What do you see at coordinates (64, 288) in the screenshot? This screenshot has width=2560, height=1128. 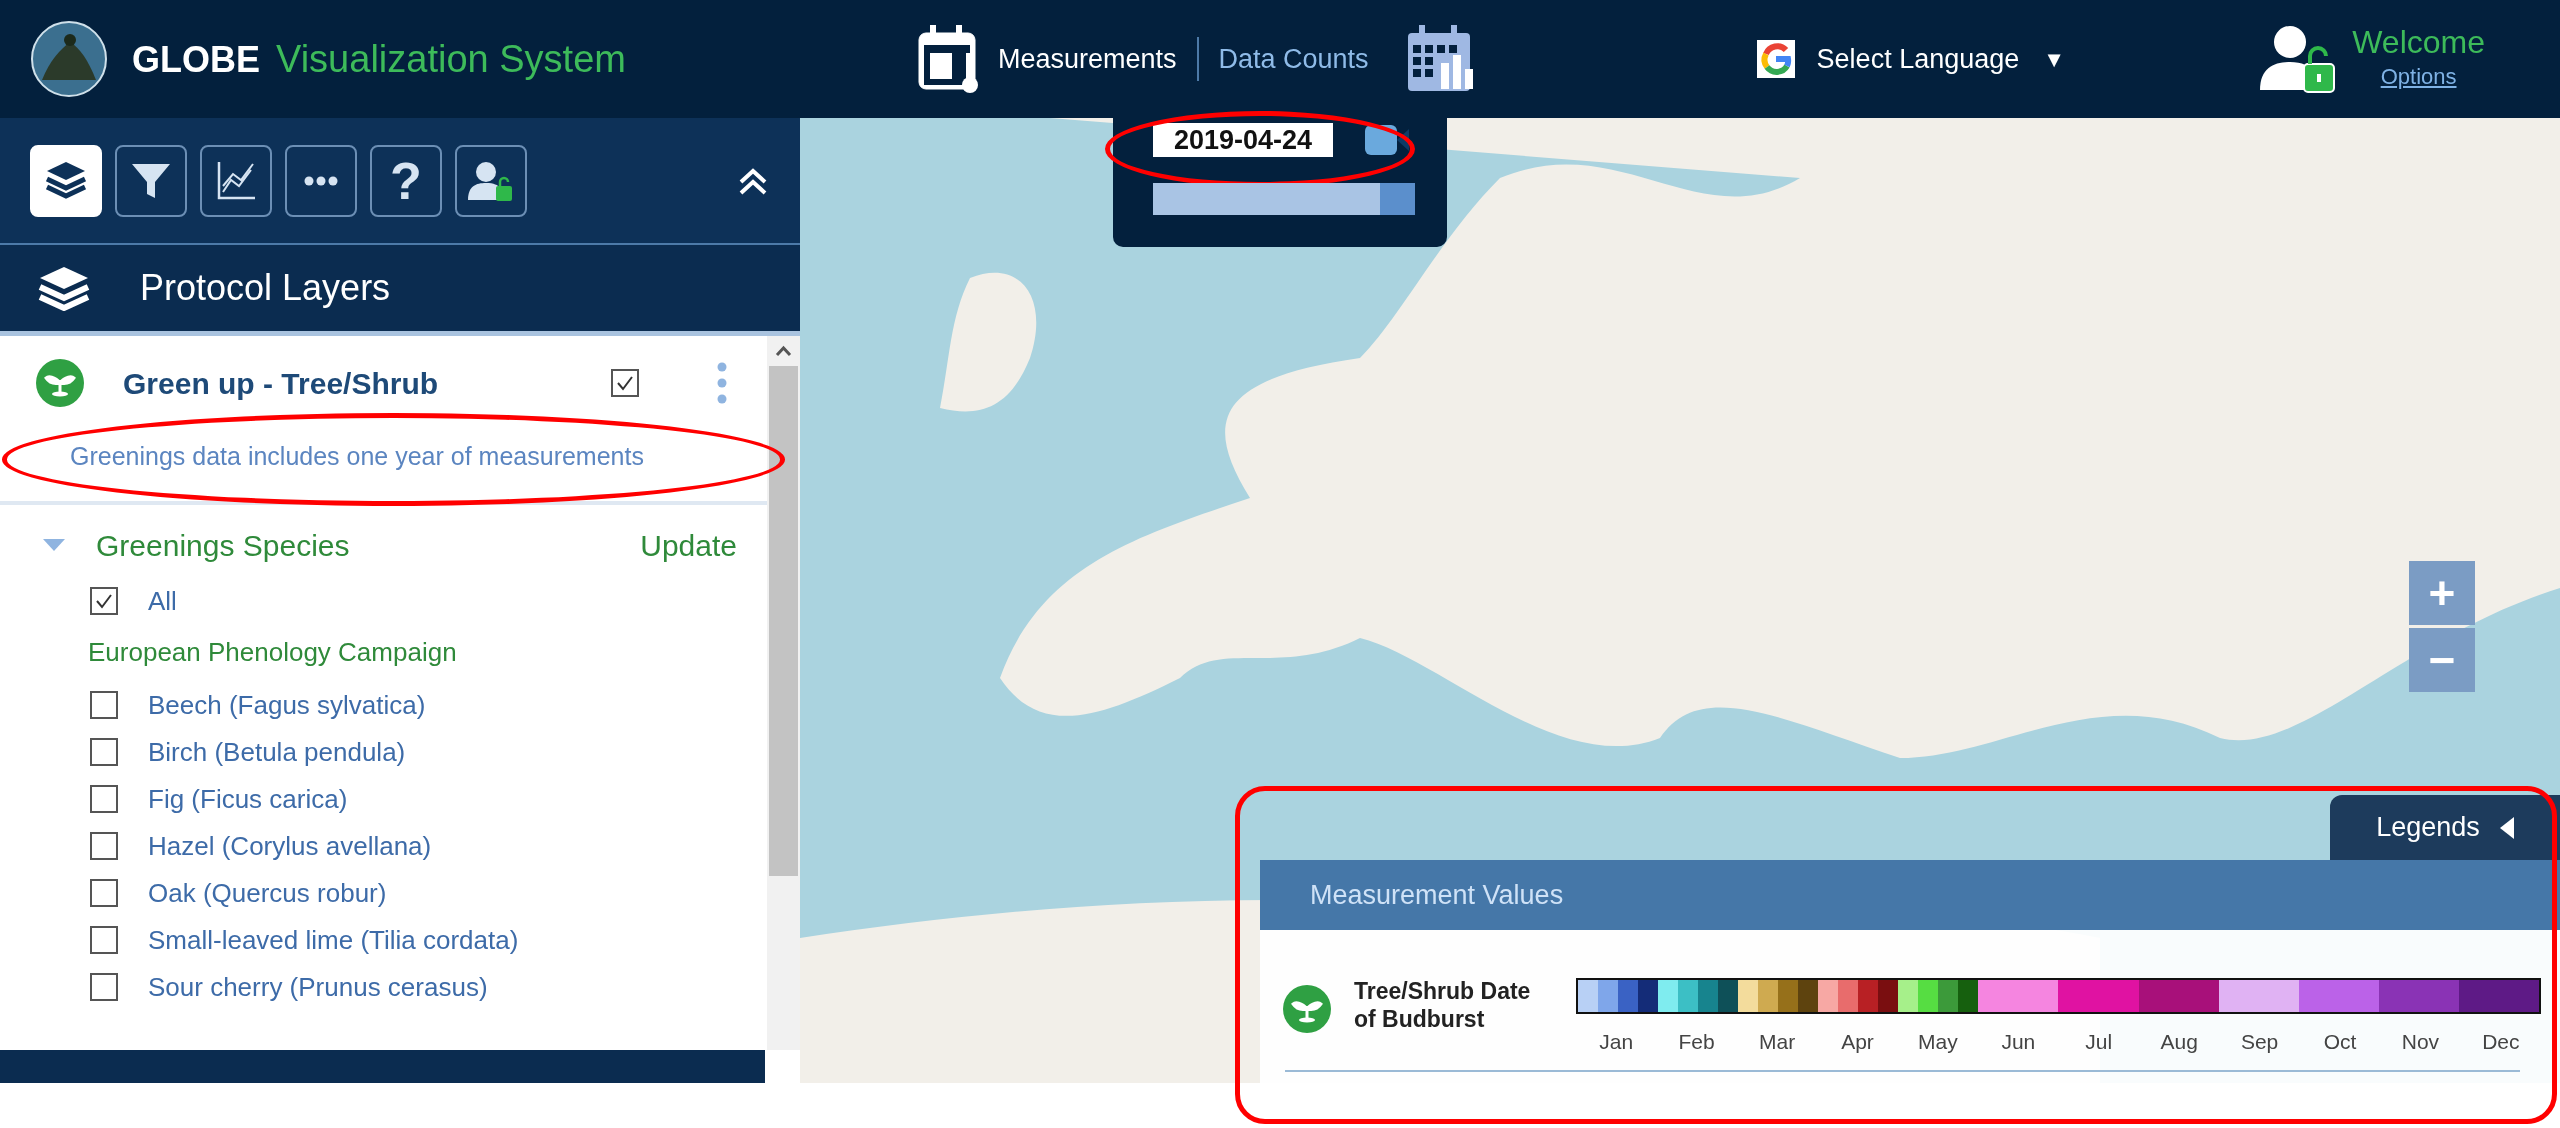 I see `layers-icon` at bounding box center [64, 288].